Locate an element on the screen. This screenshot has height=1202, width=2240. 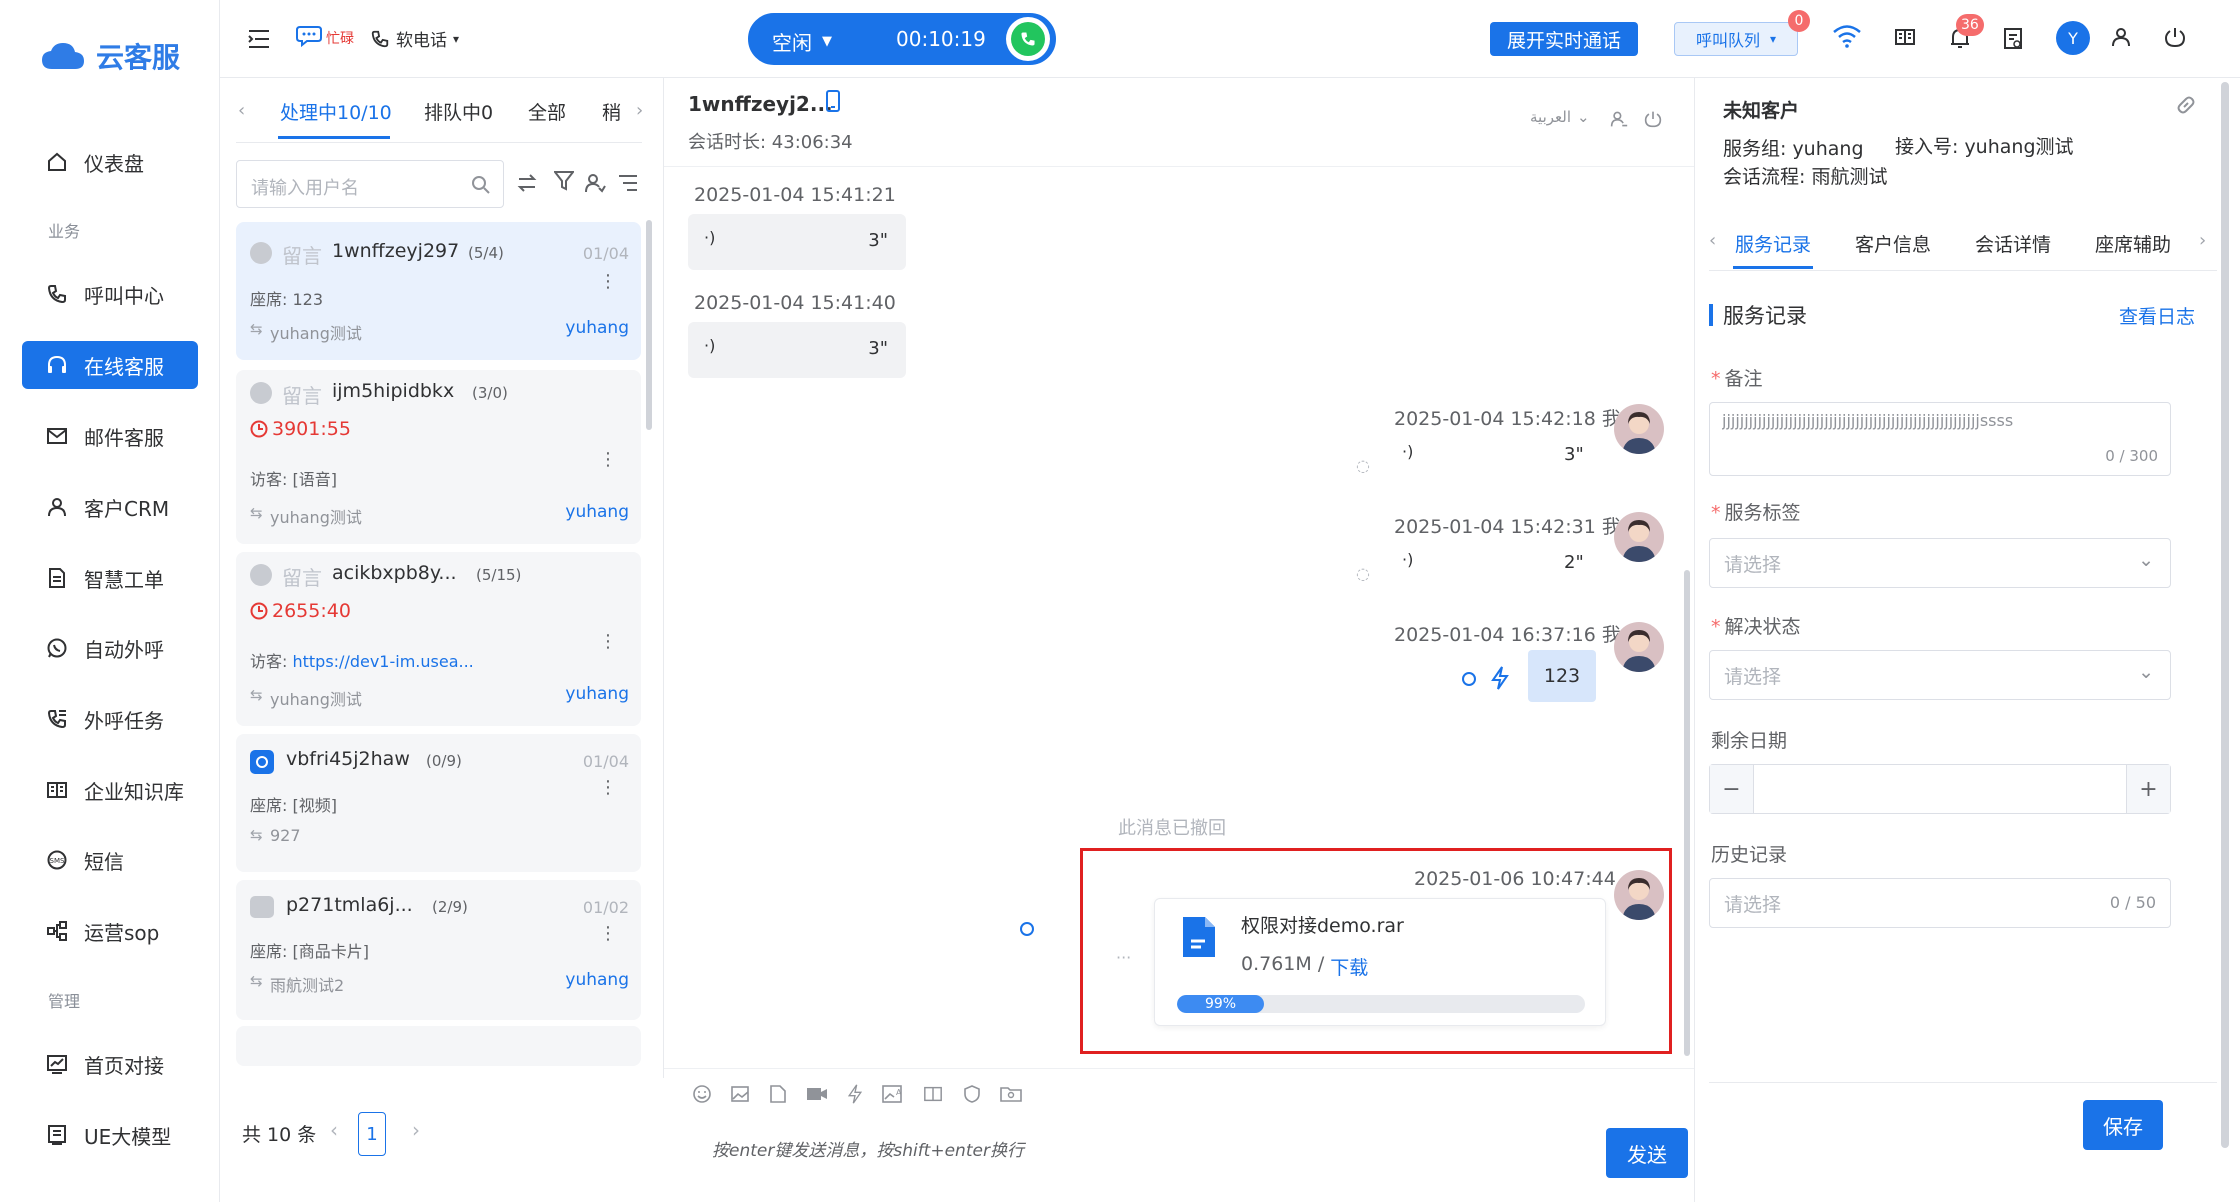
softphone-dropdown: 软电话 ▾ is located at coordinates (414, 38).